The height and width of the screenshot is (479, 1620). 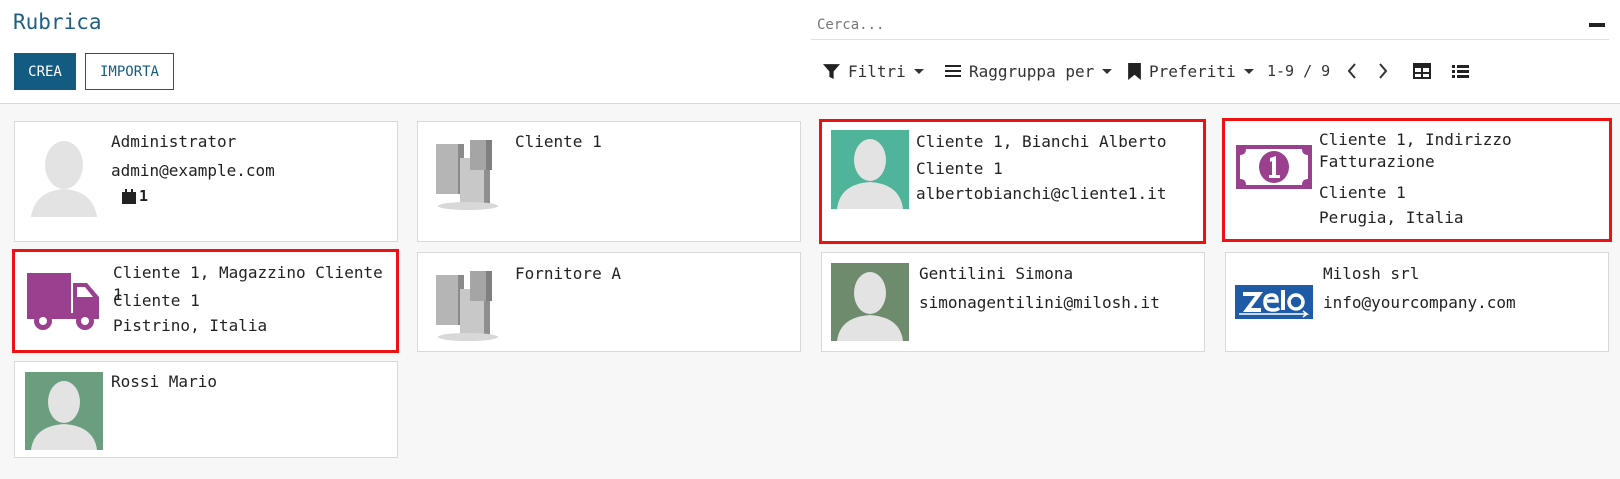 I want to click on activity-count: 1, so click(x=144, y=196).